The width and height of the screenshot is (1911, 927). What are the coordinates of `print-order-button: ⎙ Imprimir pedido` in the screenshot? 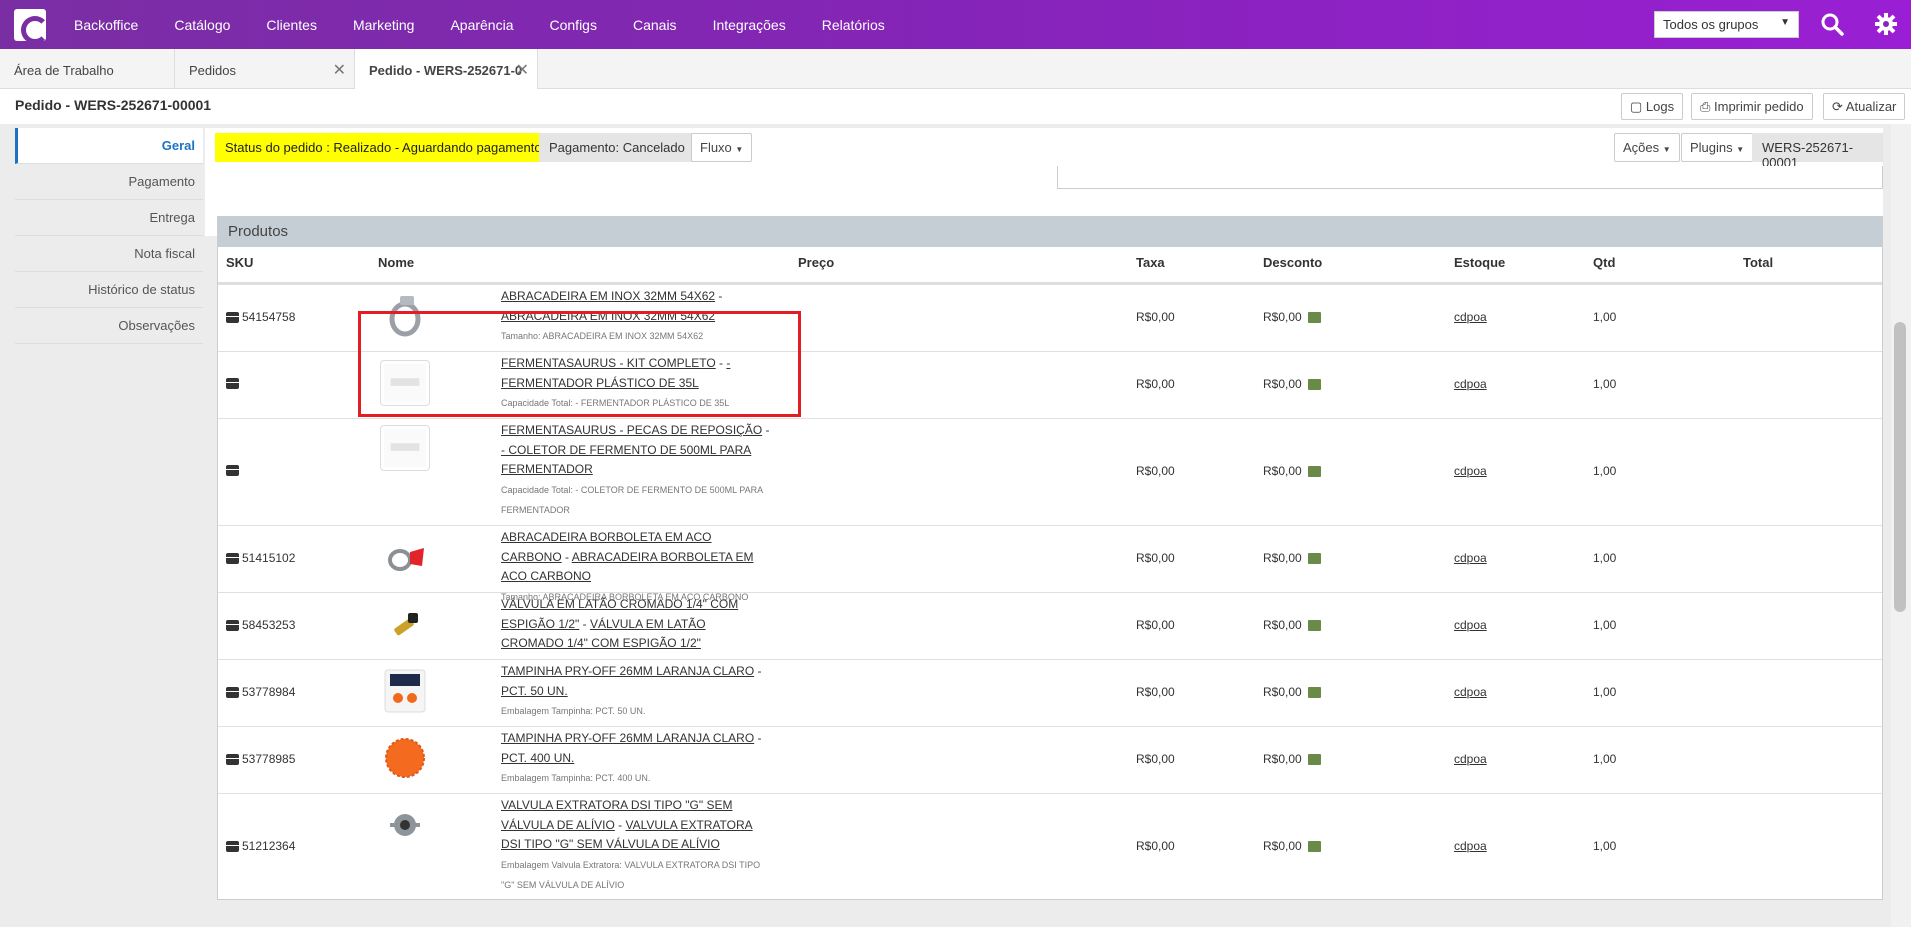 It's located at (1752, 106).